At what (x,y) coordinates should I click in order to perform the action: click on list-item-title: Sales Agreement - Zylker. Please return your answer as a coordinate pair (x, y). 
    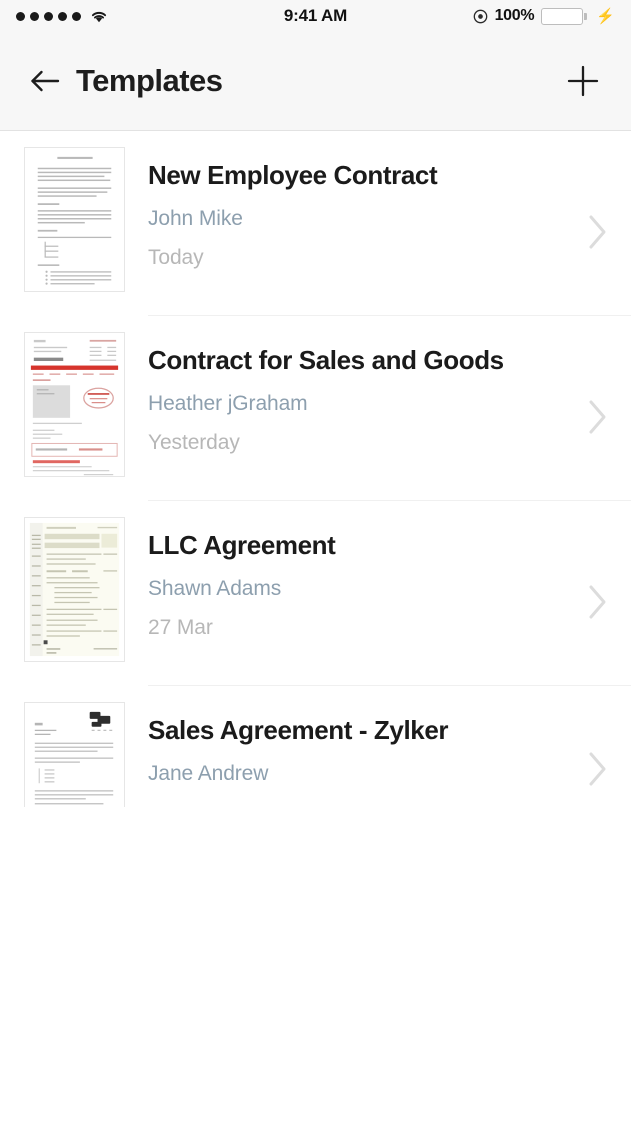
    Looking at the image, I should click on (298, 730).